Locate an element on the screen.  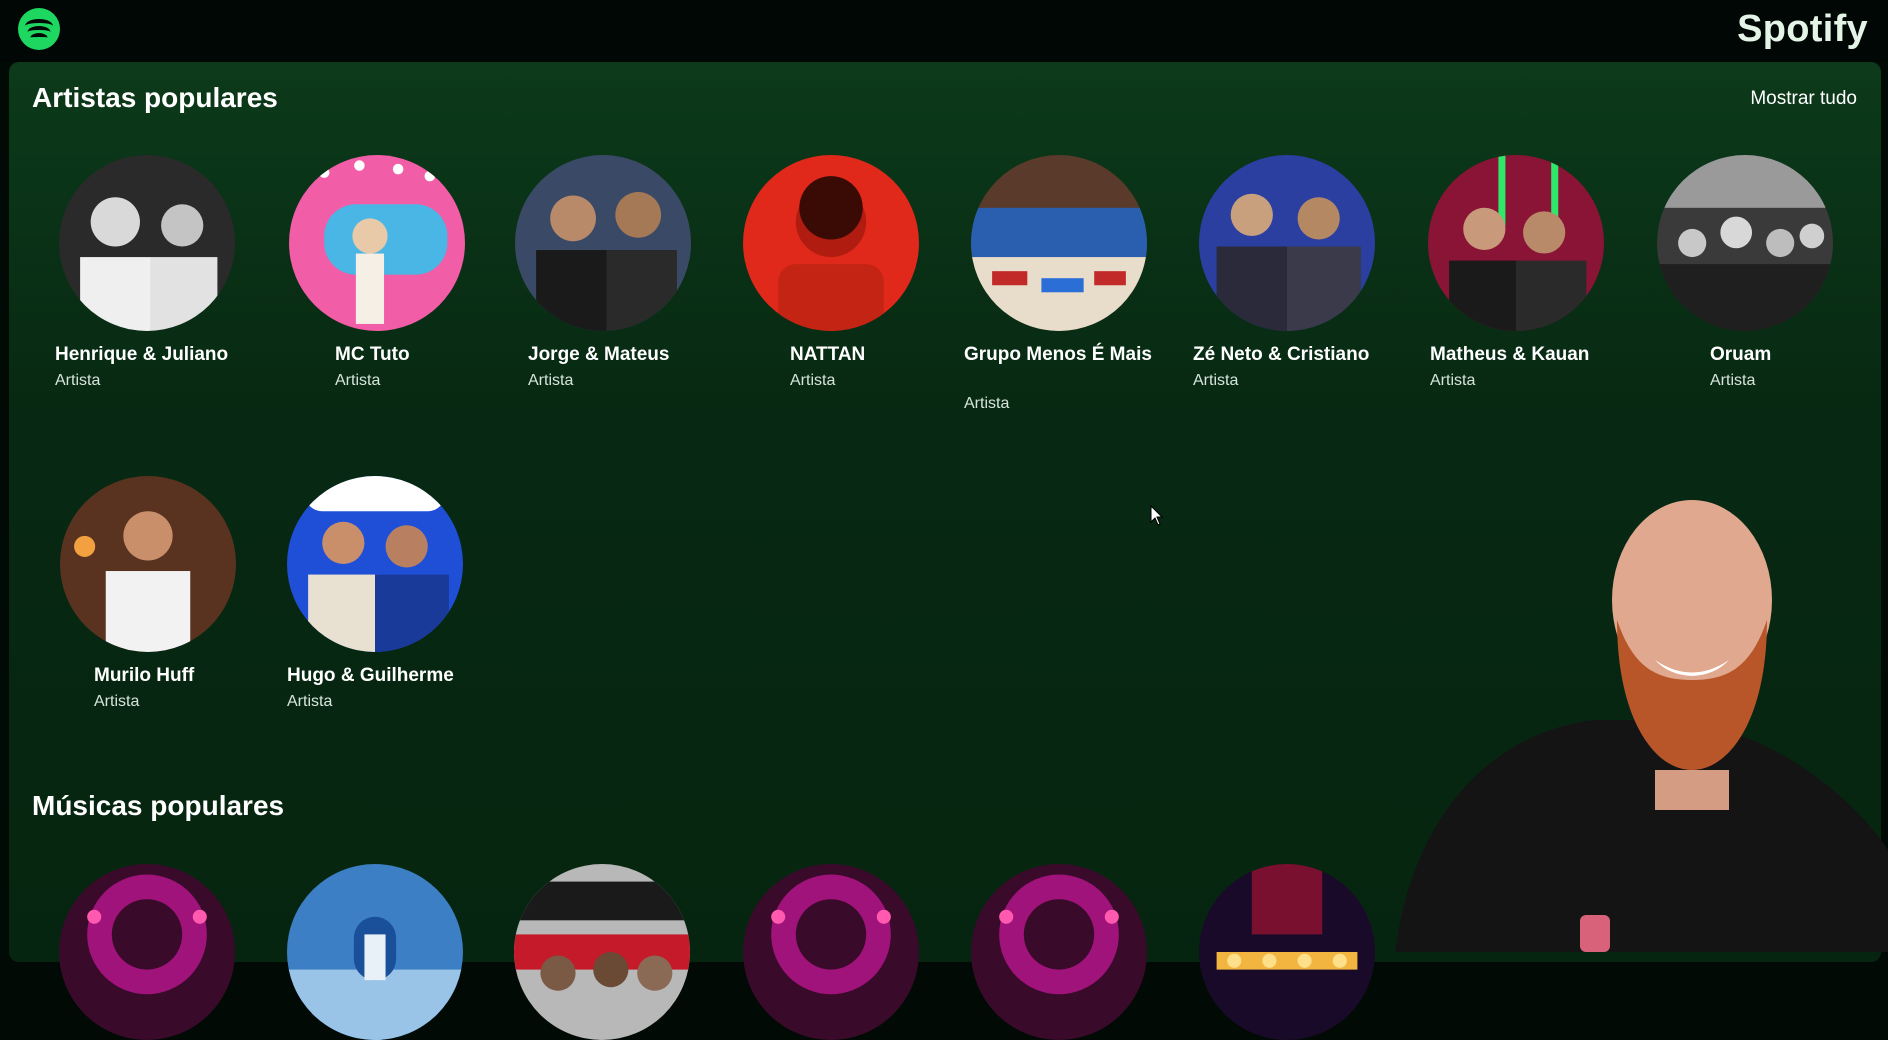
artist-name: NATTAN is located at coordinates (828, 354).